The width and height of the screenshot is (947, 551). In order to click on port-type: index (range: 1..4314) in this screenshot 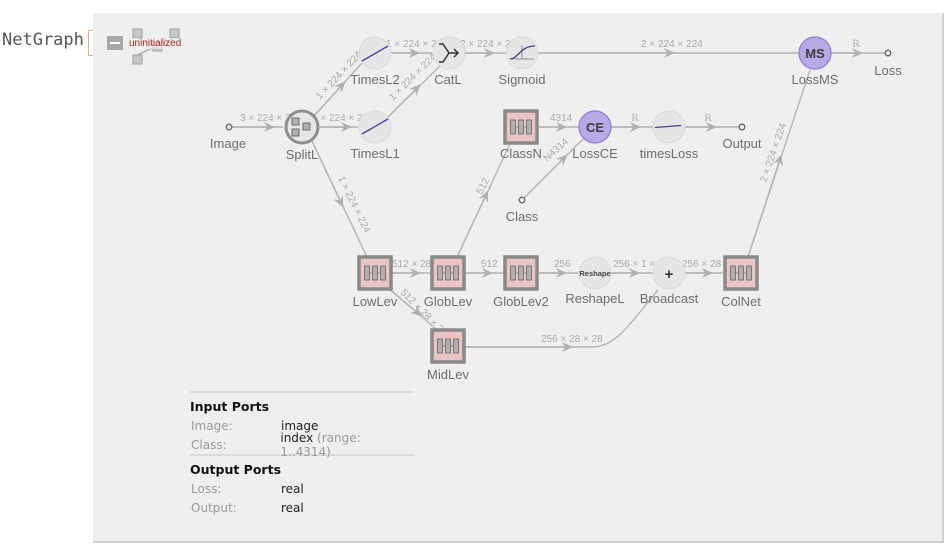, I will do `click(347, 445)`.